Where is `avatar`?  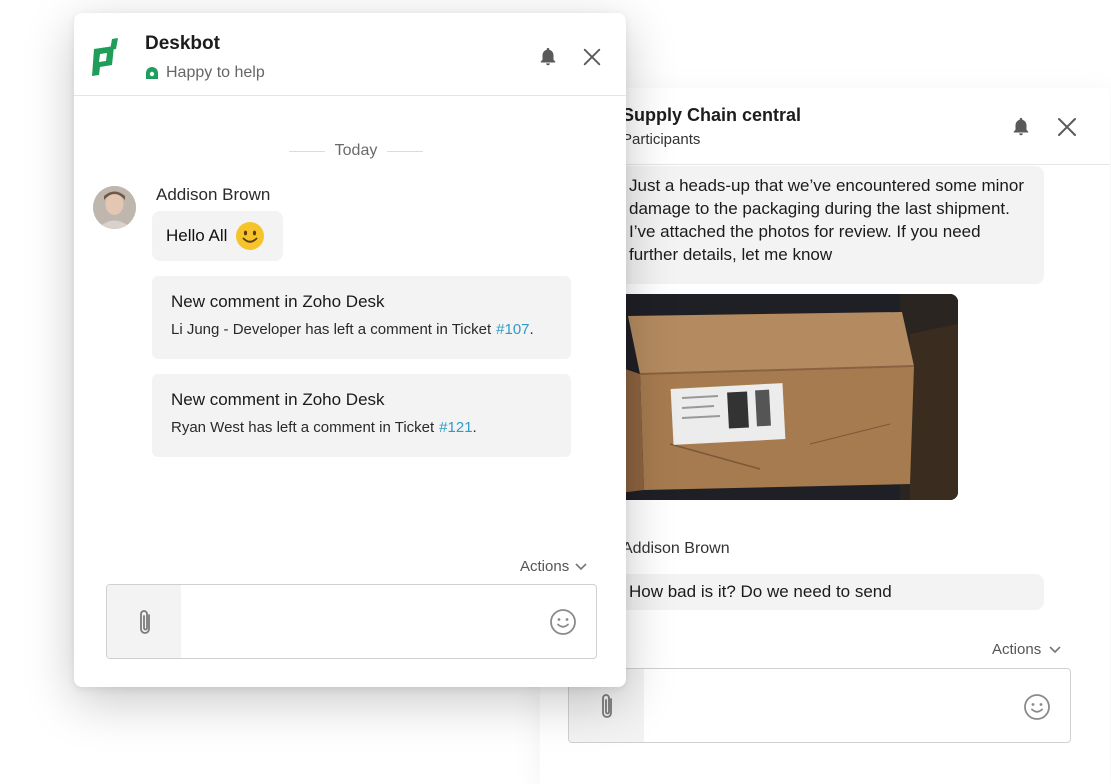
avatar is located at coordinates (114, 207).